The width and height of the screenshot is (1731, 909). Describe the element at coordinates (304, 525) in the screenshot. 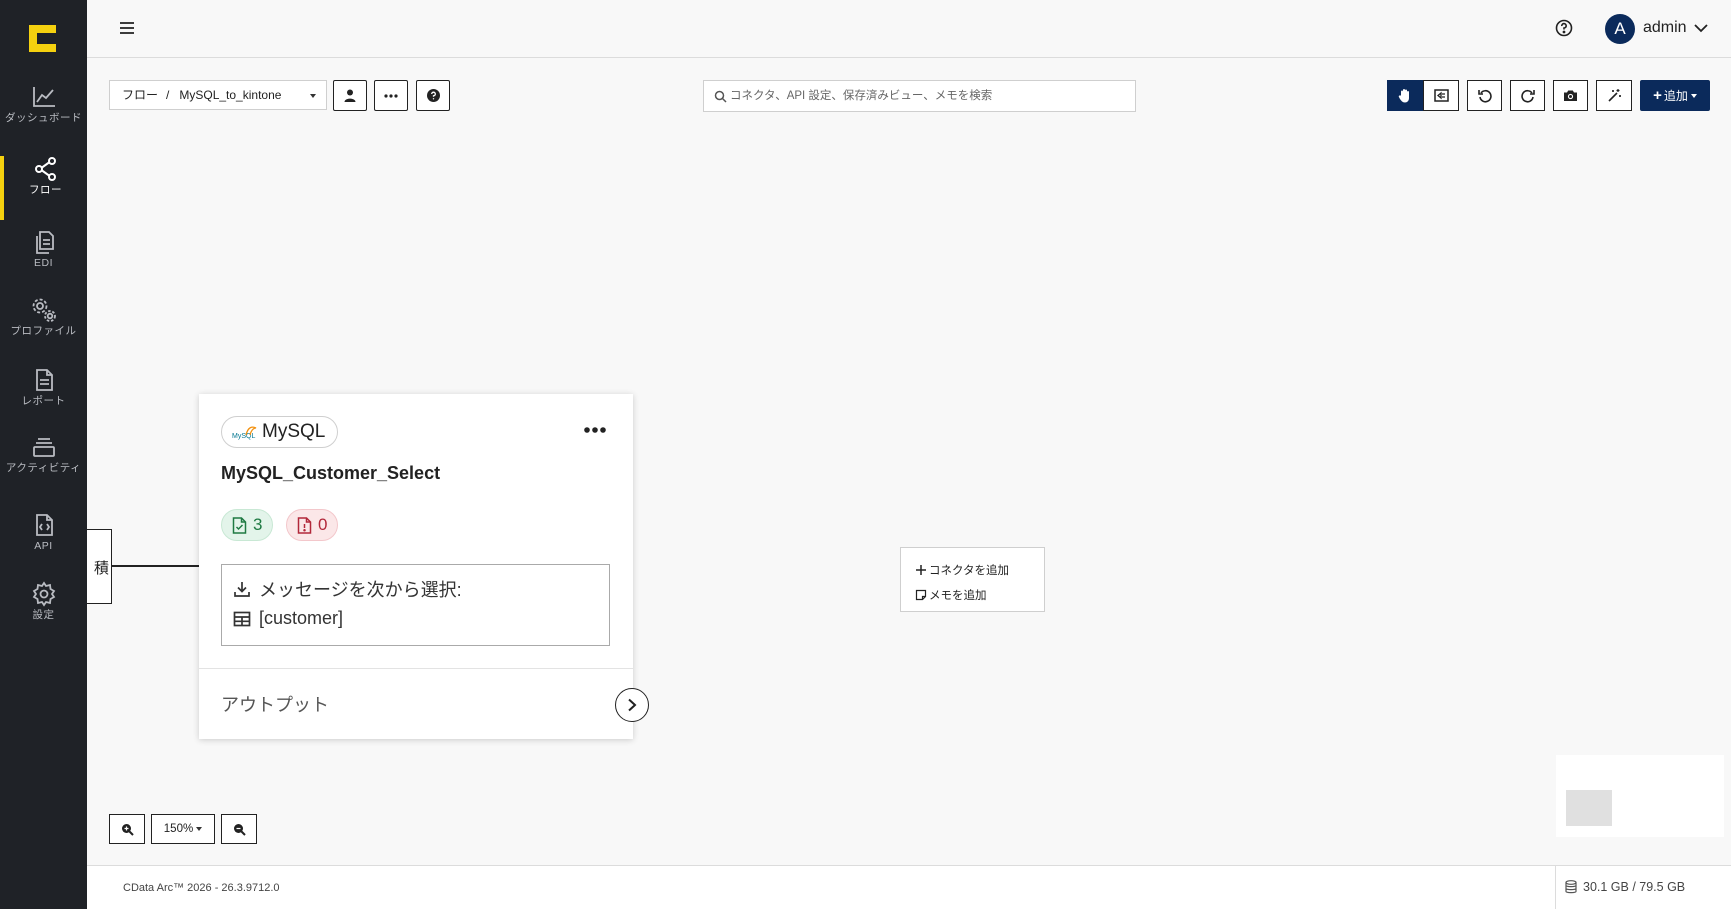

I see `file-error-icon` at that location.